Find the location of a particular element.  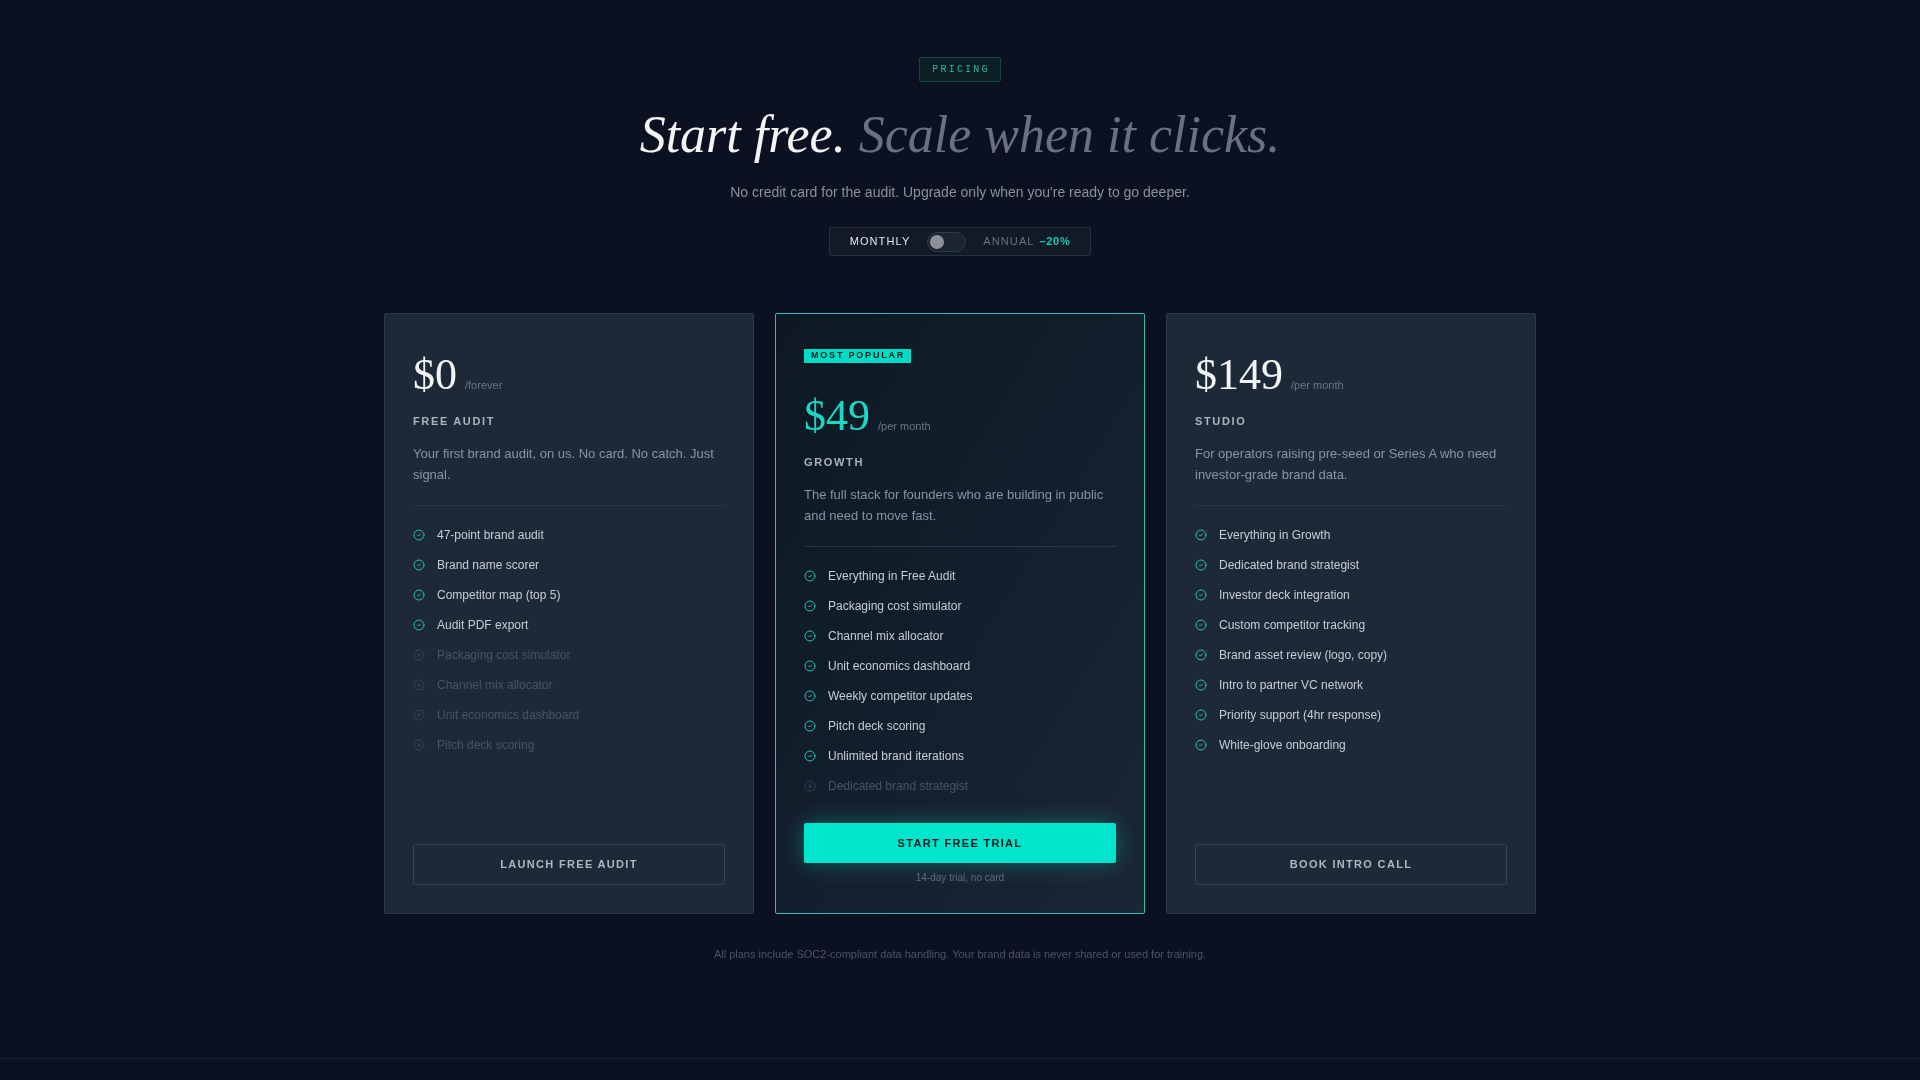

feature-label: Everything in Growth is located at coordinates (1275, 535).